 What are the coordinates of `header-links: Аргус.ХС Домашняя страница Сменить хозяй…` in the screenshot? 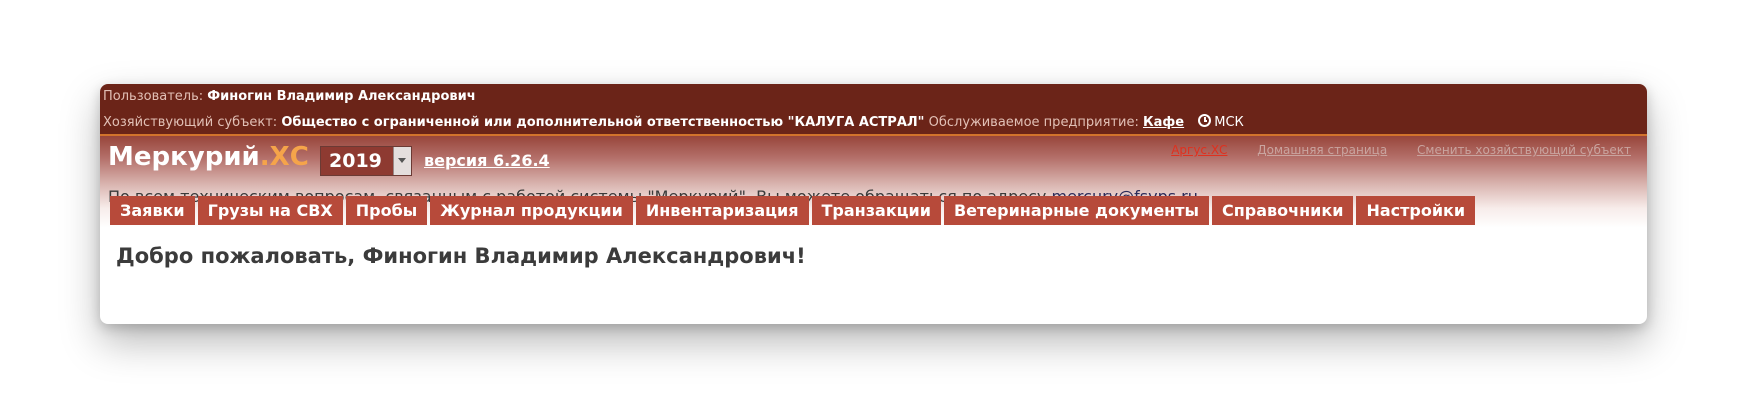 It's located at (1388, 150).